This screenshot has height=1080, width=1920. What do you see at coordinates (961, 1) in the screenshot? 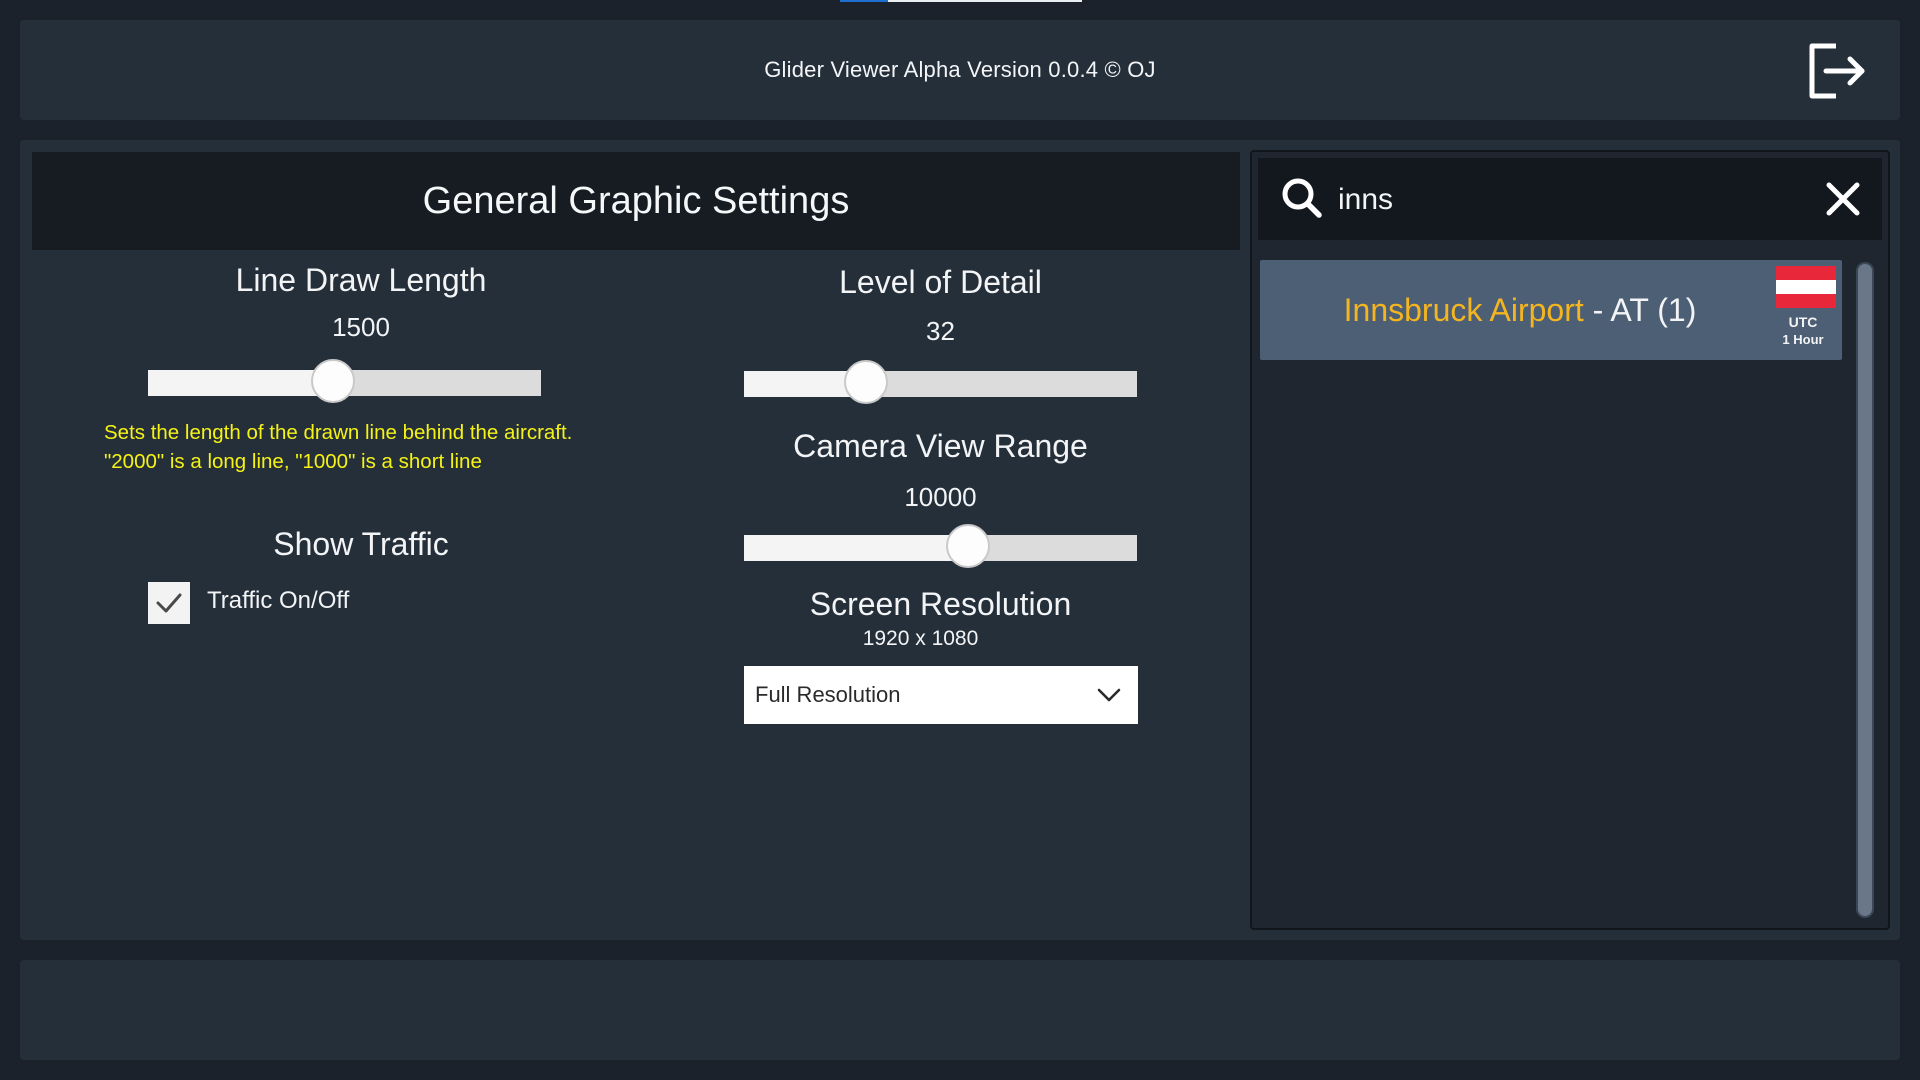
I see `top-indicator` at bounding box center [961, 1].